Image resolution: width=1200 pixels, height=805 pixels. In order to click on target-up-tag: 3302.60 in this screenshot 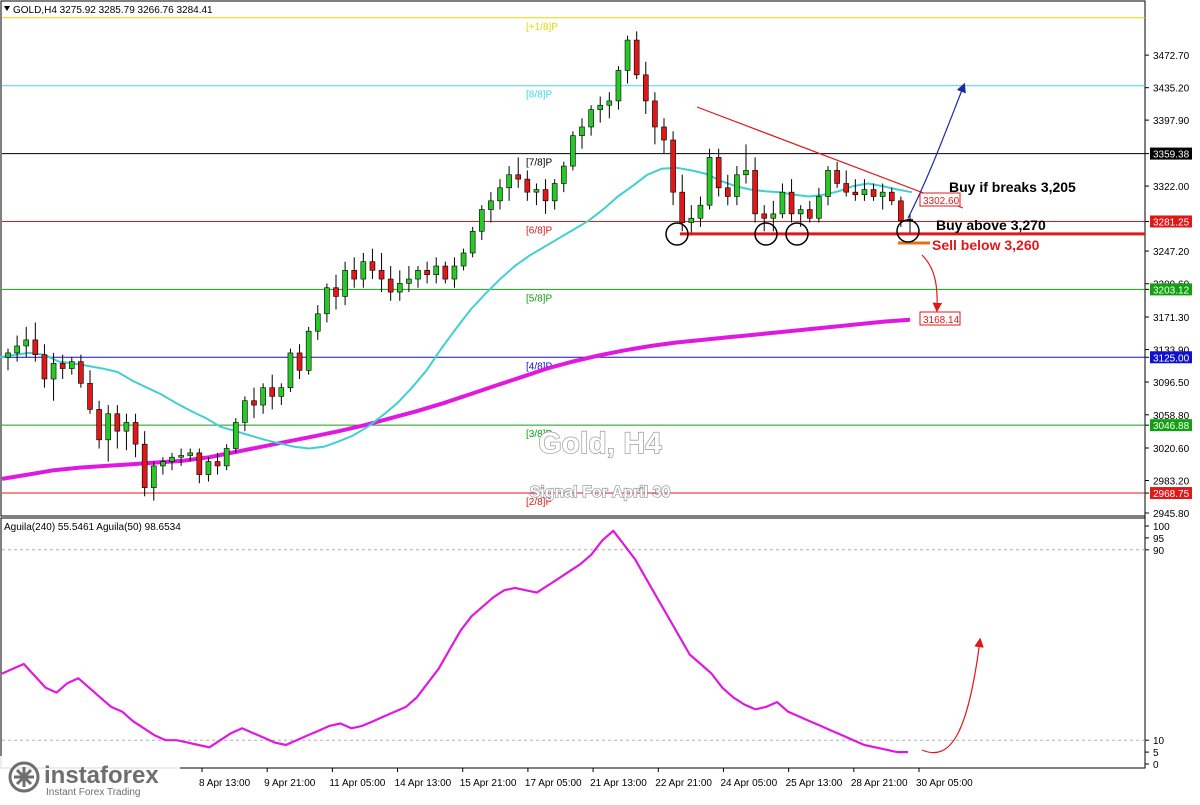, I will do `click(940, 199)`.